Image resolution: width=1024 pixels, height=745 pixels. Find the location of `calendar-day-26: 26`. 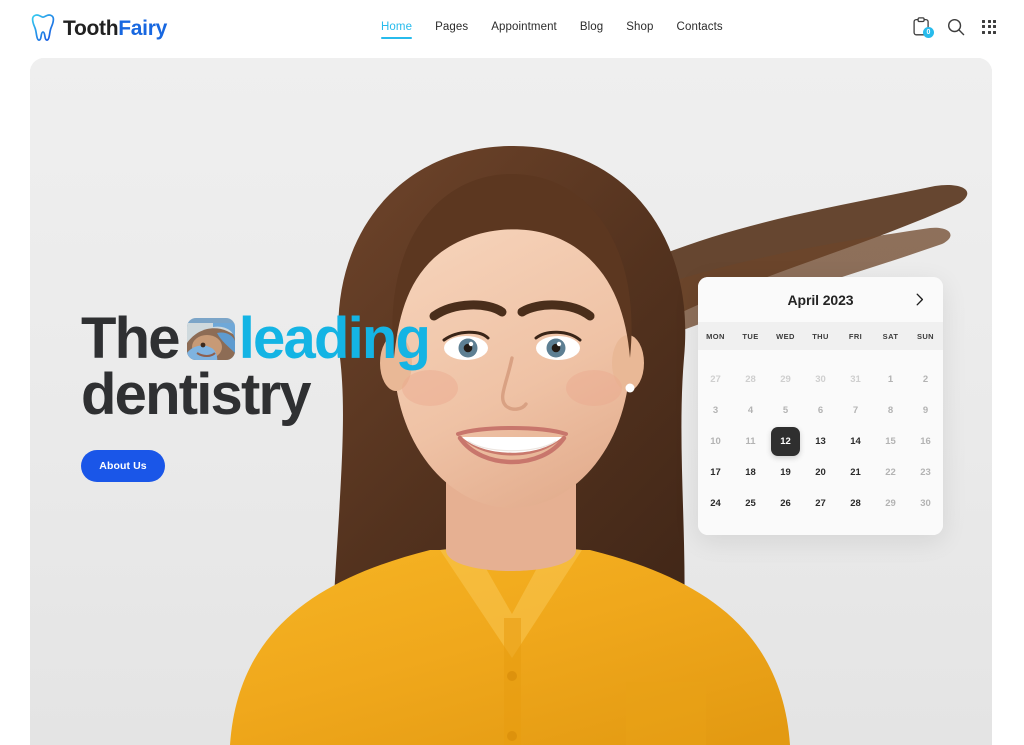

calendar-day-26: 26 is located at coordinates (785, 503).